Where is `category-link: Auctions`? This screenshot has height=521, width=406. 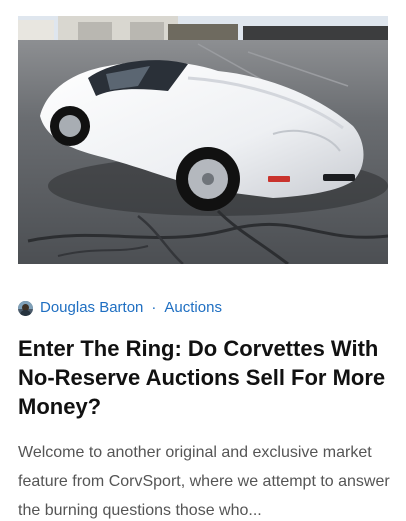
category-link: Auctions is located at coordinates (193, 308).